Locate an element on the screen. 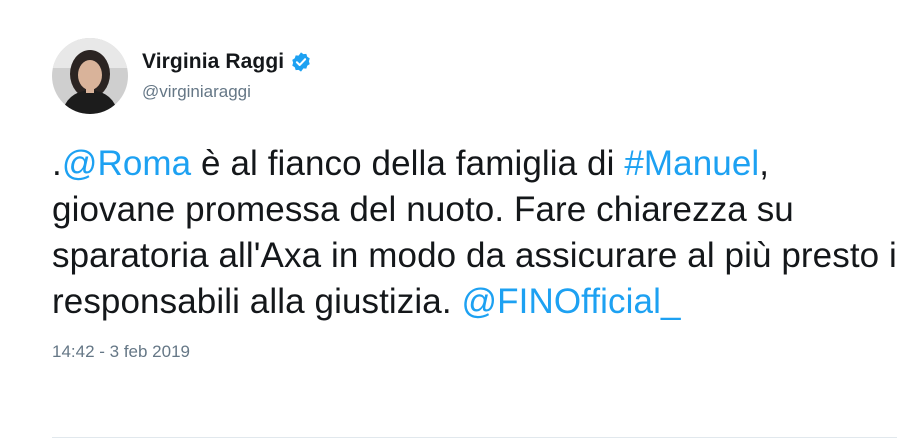 The height and width of the screenshot is (441, 919). avatar-image is located at coordinates (90, 76).